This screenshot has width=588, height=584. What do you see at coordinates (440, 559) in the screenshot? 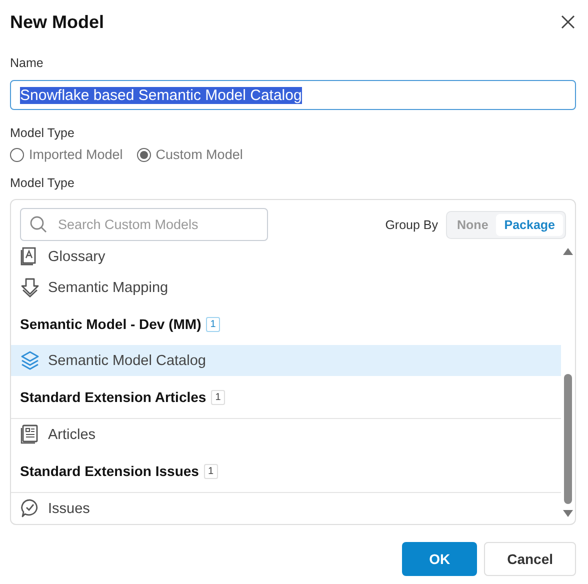
I see `ok-button: OK` at bounding box center [440, 559].